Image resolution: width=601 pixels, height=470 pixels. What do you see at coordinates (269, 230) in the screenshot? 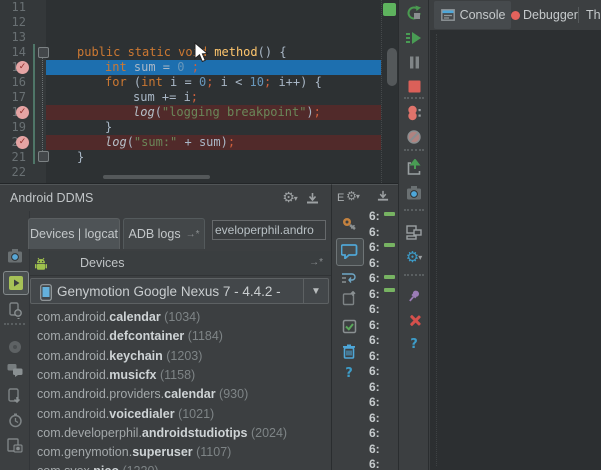
I see `logcat-filter-input` at bounding box center [269, 230].